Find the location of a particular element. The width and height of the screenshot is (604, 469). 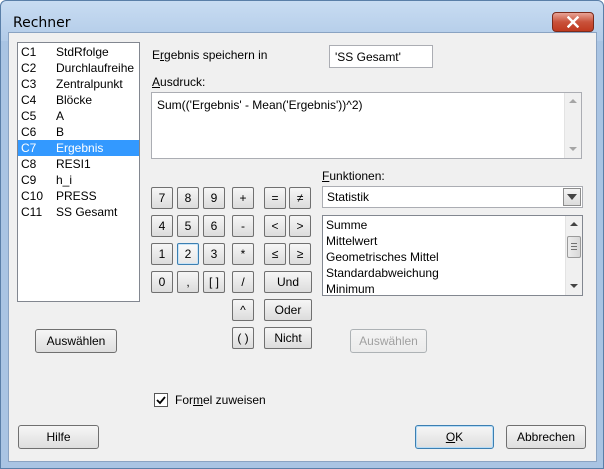

column-list-item: C2 Durchlaufreihe is located at coordinates (78, 68).